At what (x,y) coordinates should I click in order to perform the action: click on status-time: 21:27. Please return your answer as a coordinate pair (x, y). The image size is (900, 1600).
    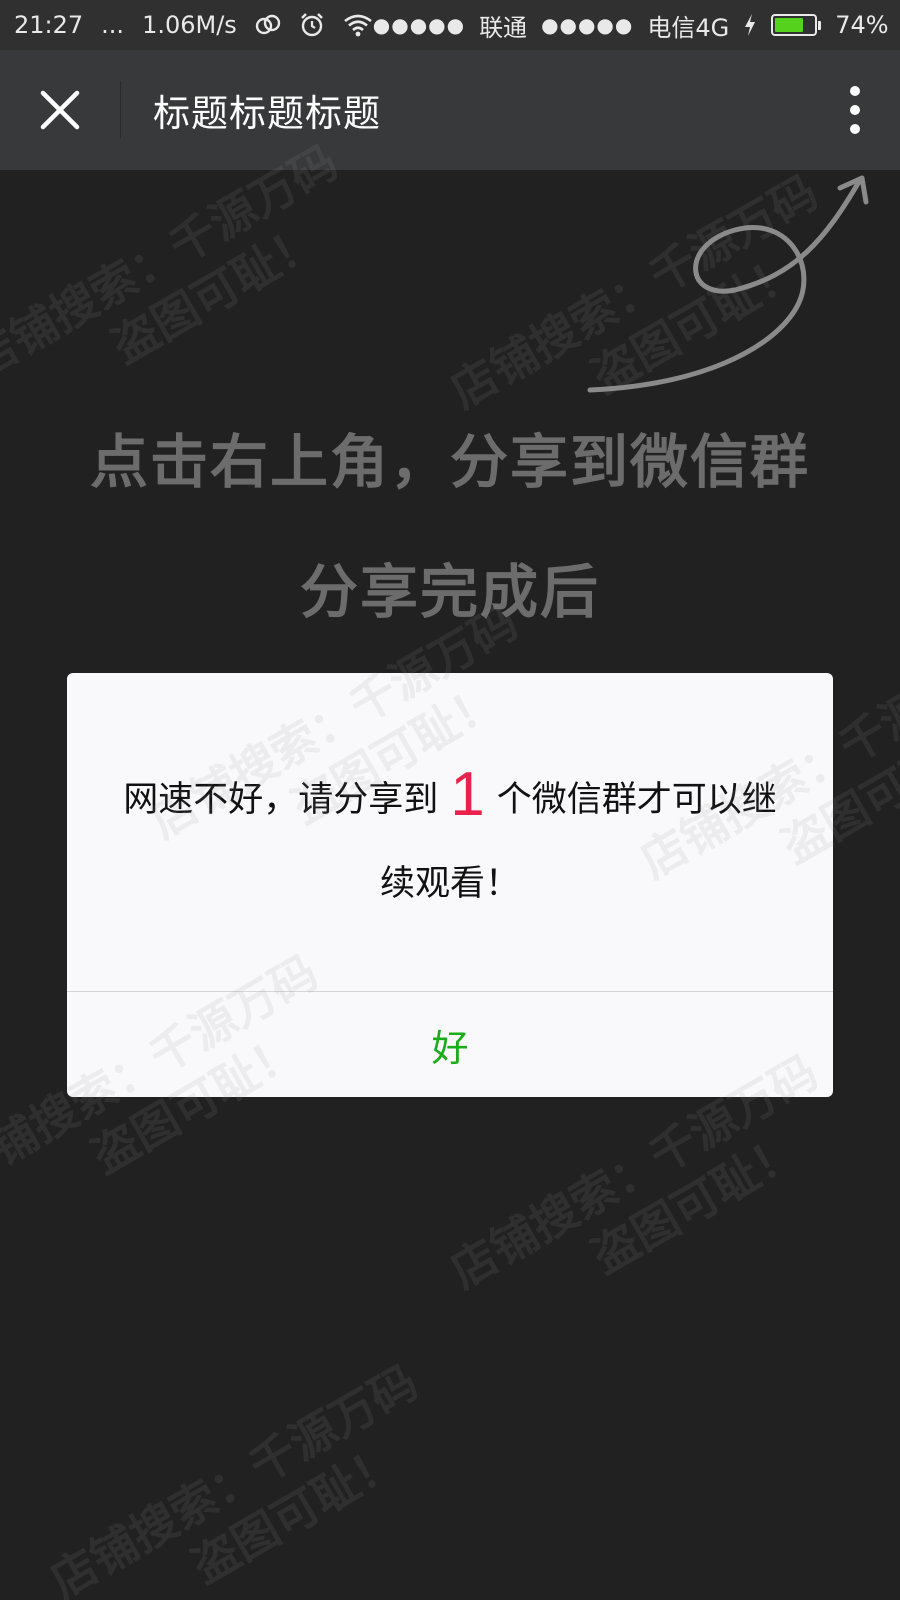
    Looking at the image, I should click on (49, 25).